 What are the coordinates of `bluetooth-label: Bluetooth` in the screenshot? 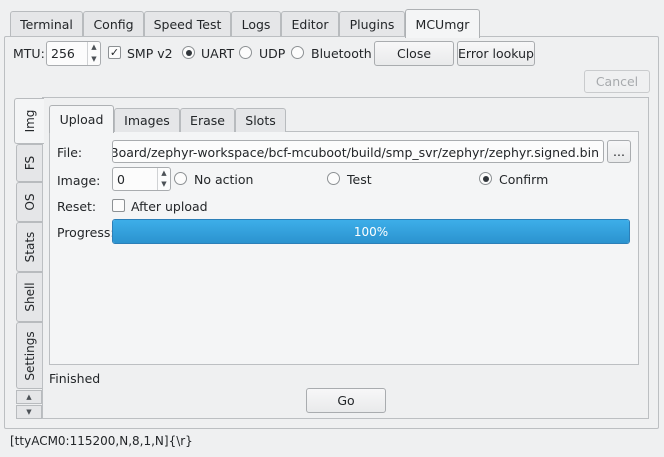 It's located at (341, 53).